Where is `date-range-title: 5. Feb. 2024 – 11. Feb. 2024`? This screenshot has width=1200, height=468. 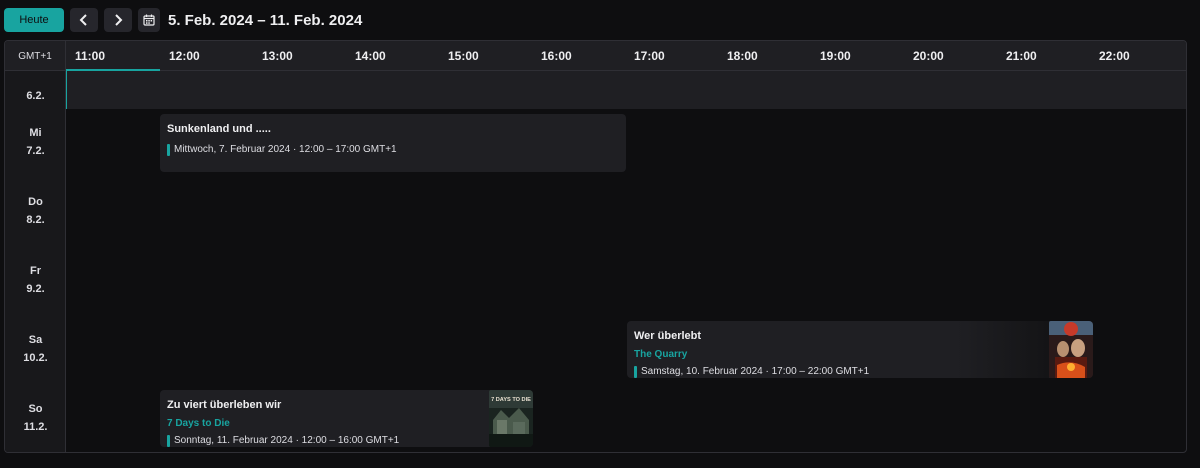
date-range-title: 5. Feb. 2024 – 11. Feb. 2024 is located at coordinates (265, 20).